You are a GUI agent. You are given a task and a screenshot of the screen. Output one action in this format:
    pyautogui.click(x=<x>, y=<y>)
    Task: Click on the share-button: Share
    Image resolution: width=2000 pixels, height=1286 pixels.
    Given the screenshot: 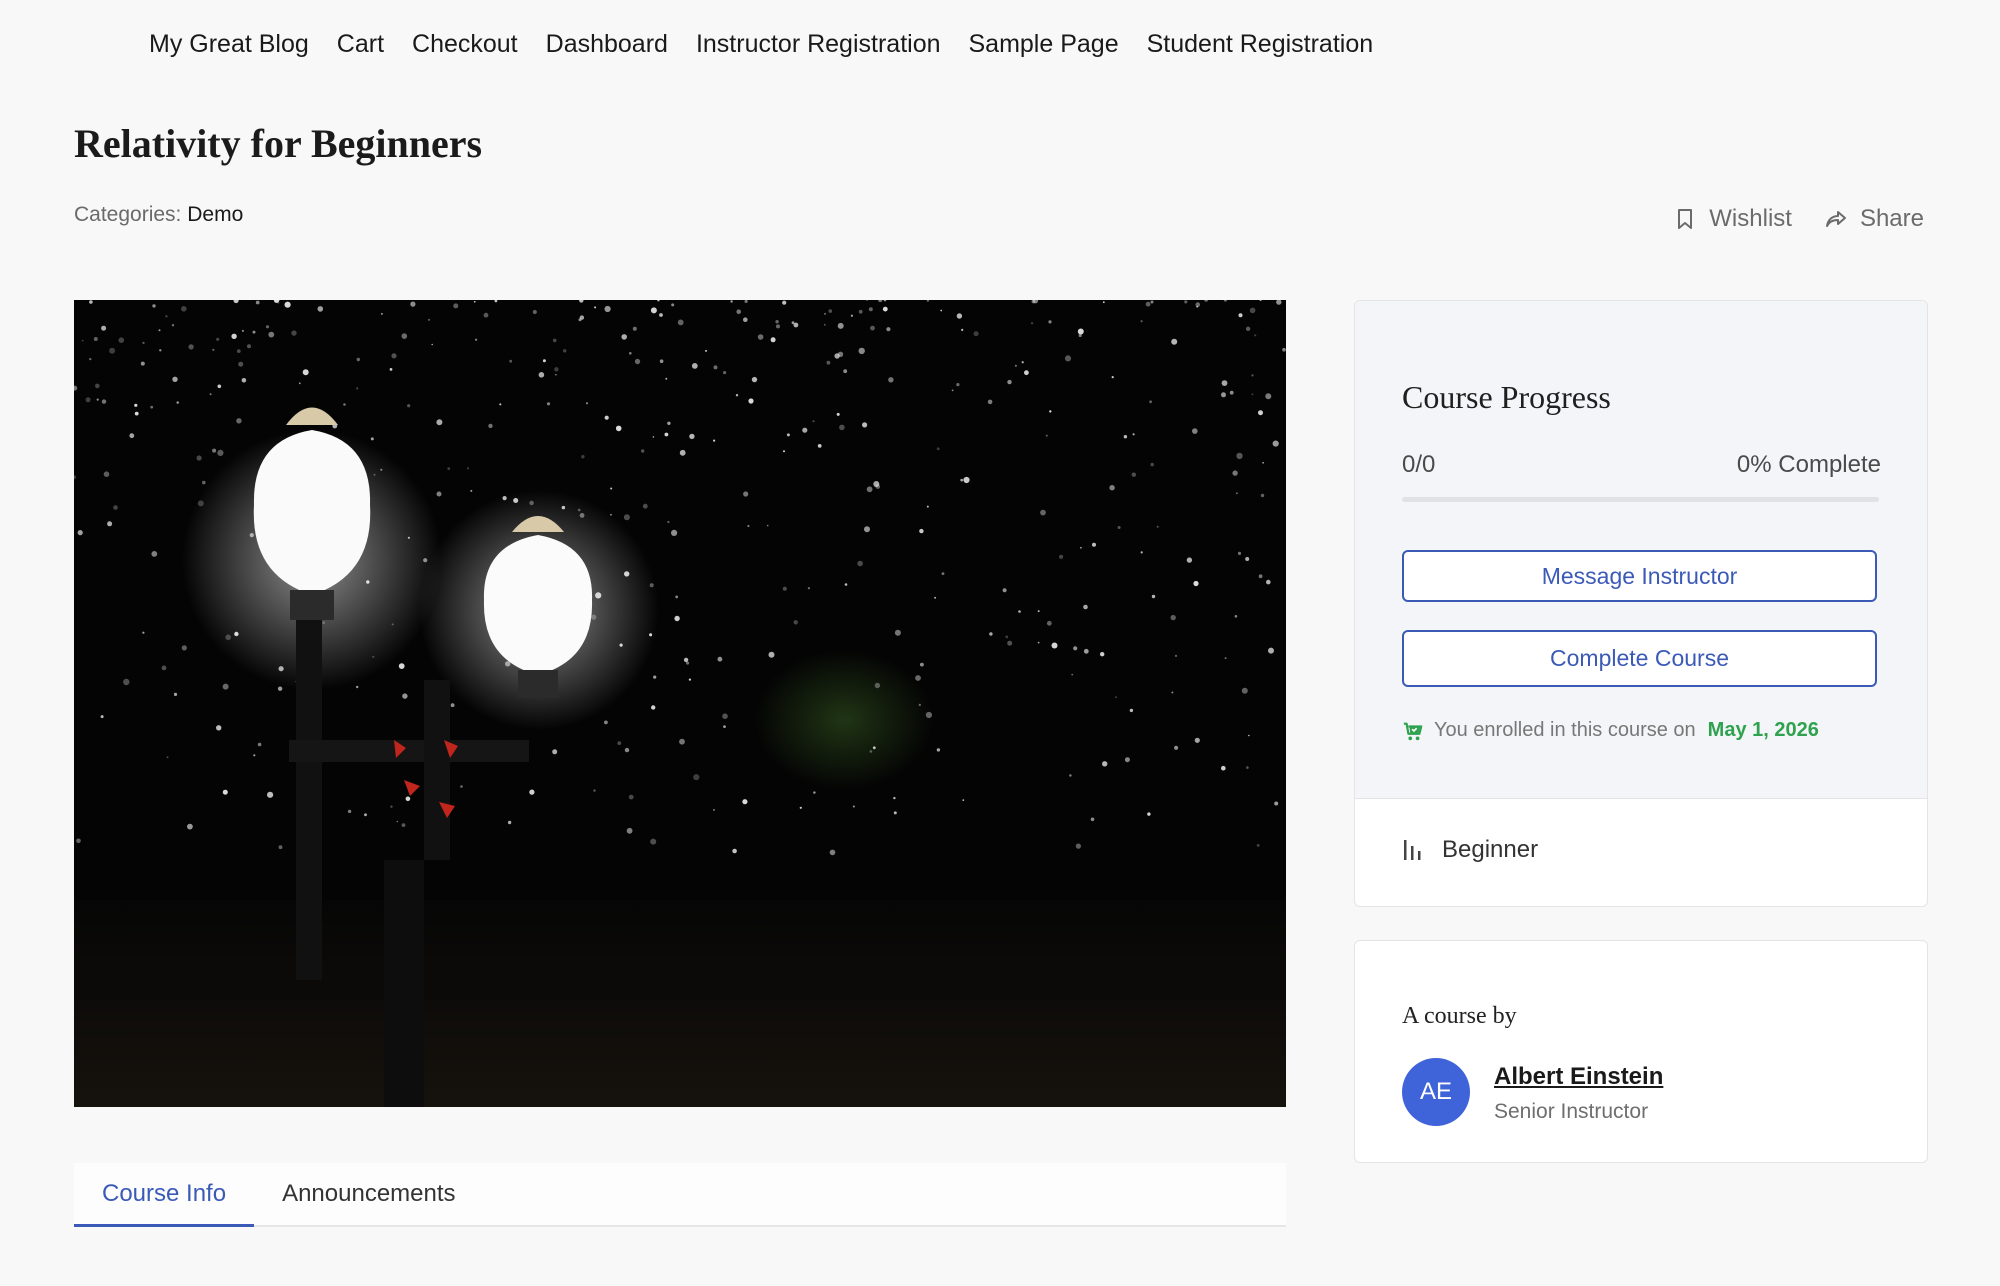 What is the action you would take?
    pyautogui.click(x=1874, y=219)
    